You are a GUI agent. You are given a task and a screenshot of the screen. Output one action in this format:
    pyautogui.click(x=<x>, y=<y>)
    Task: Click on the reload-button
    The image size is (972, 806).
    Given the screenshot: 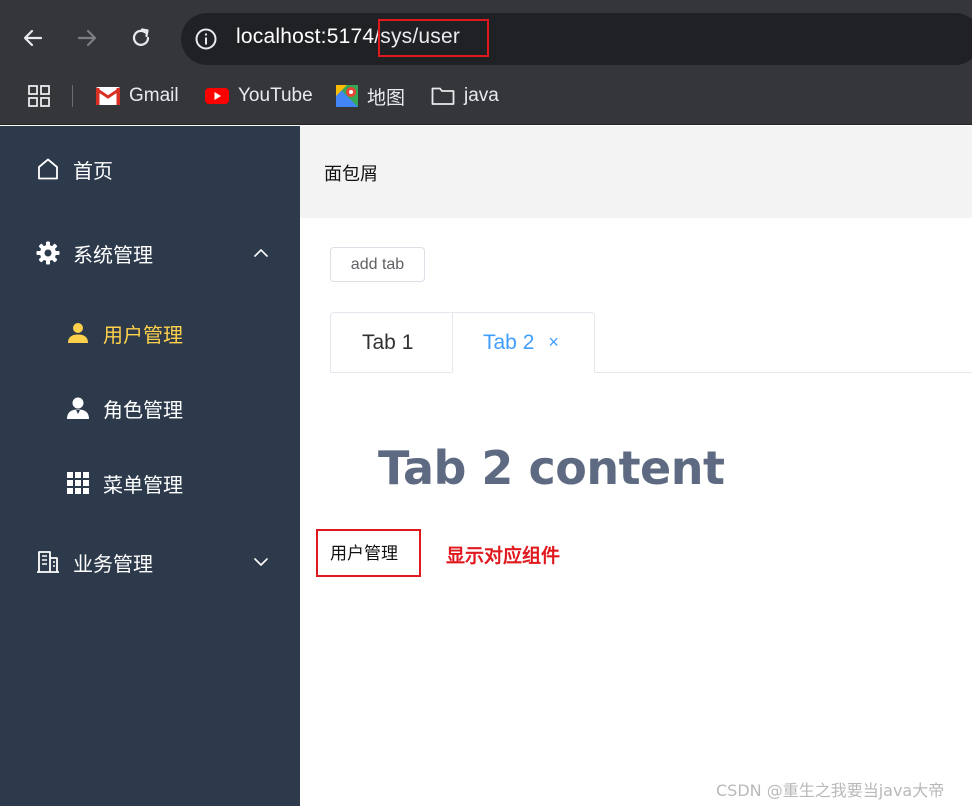 What is the action you would take?
    pyautogui.click(x=141, y=38)
    